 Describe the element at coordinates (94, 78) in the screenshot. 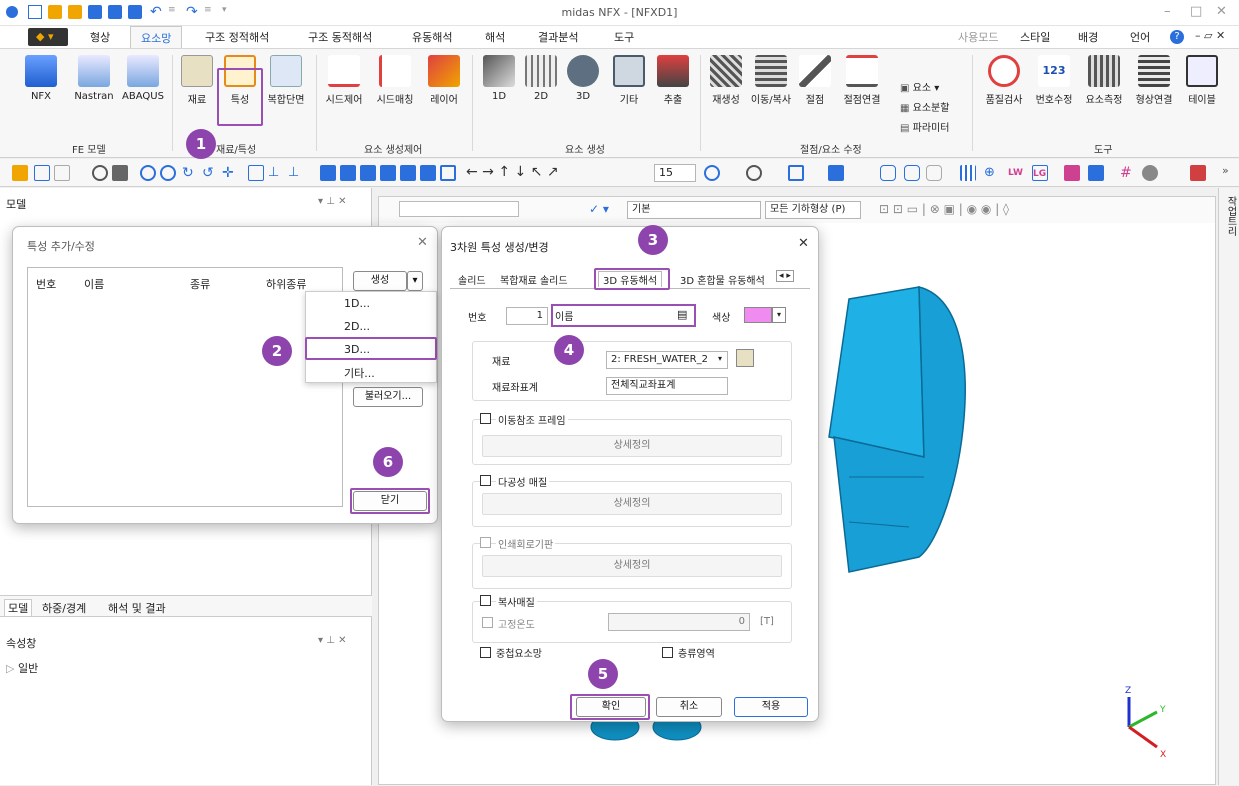

I see `nastran-button: Nastran` at that location.